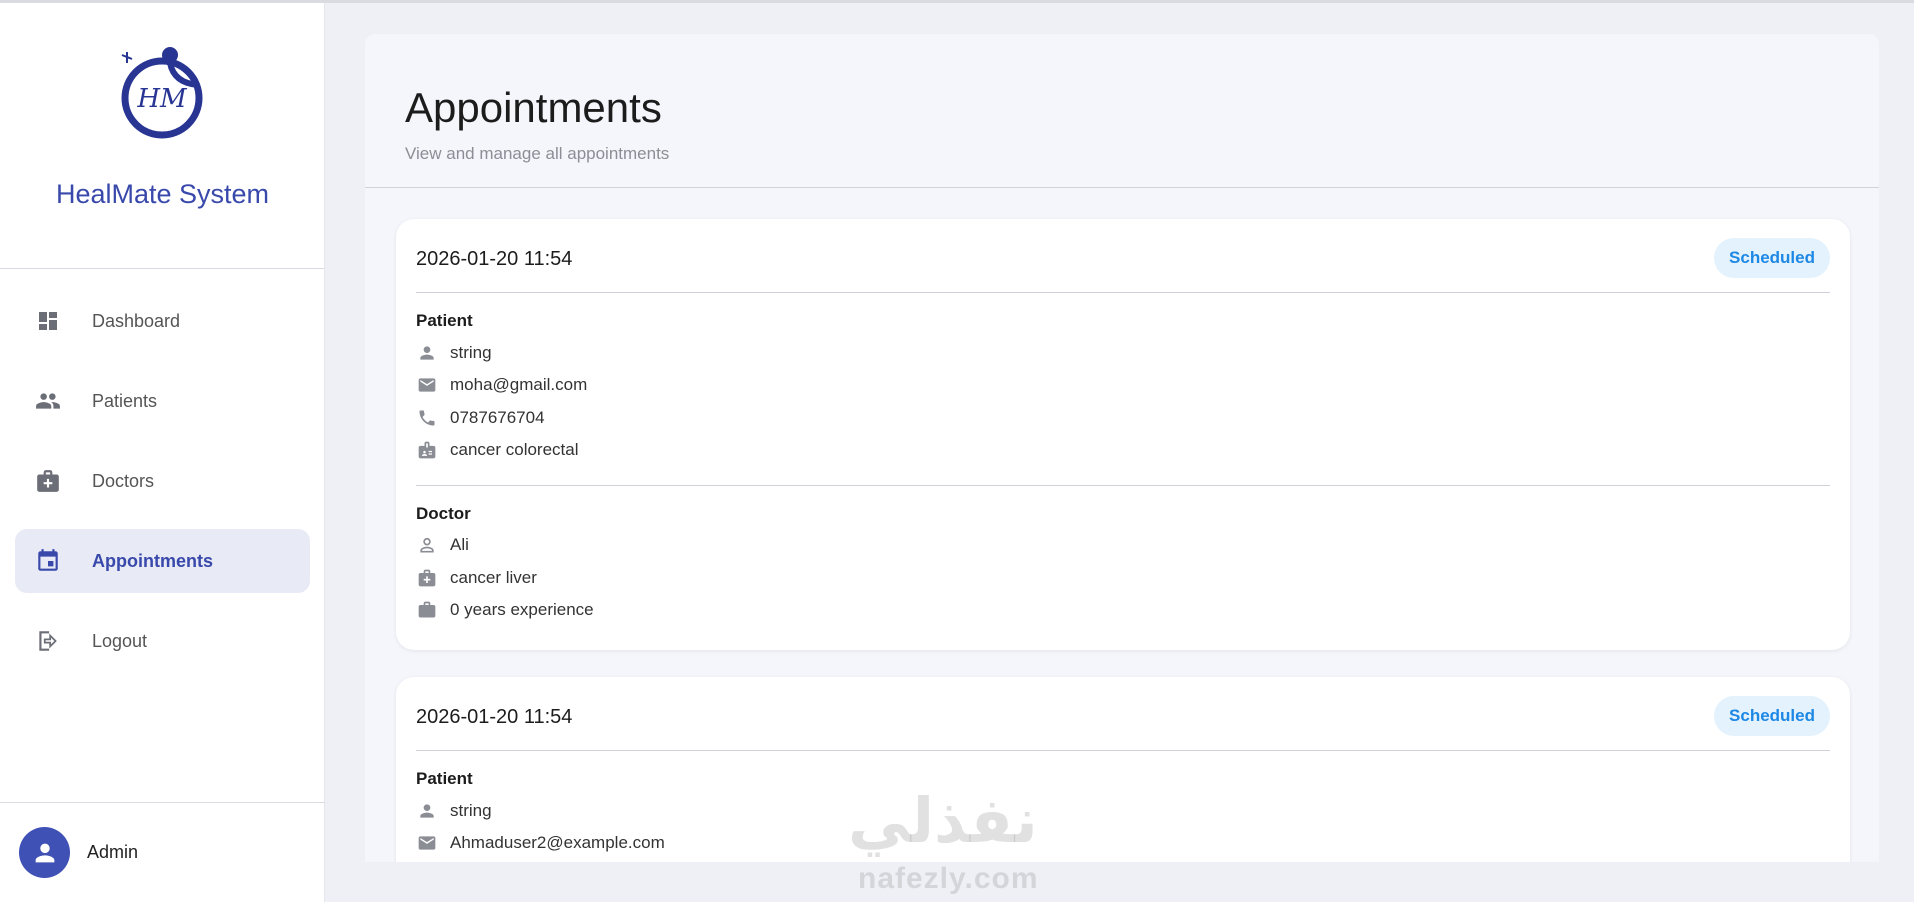  Describe the element at coordinates (1119, 882) in the screenshot. I see `bottom-band` at that location.